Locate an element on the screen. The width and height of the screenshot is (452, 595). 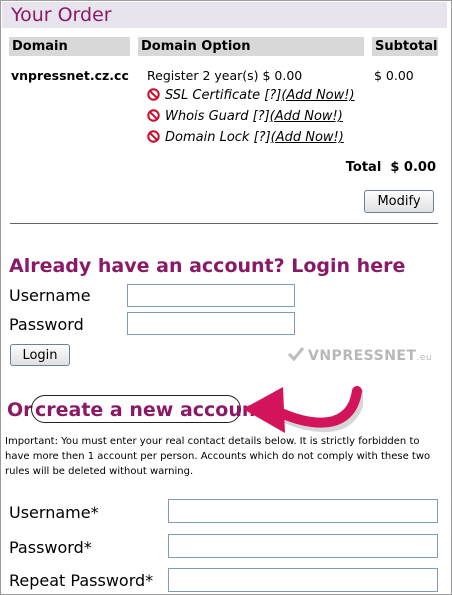
addon-name: Whois Guard is located at coordinates (207, 116).